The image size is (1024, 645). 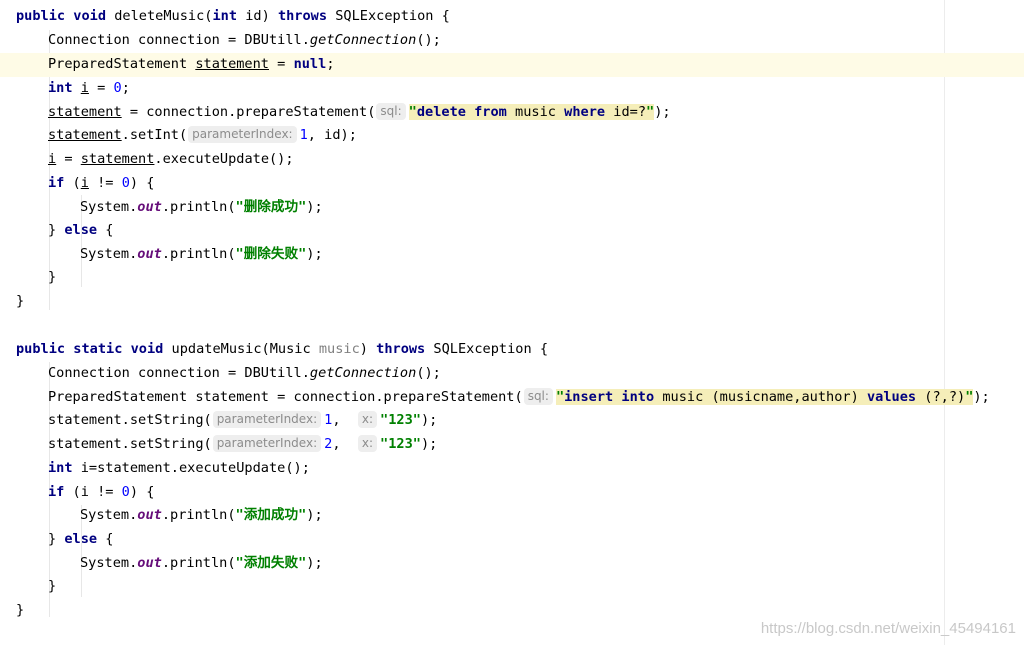 What do you see at coordinates (585, 112) in the screenshot?
I see `sql-keyword: where` at bounding box center [585, 112].